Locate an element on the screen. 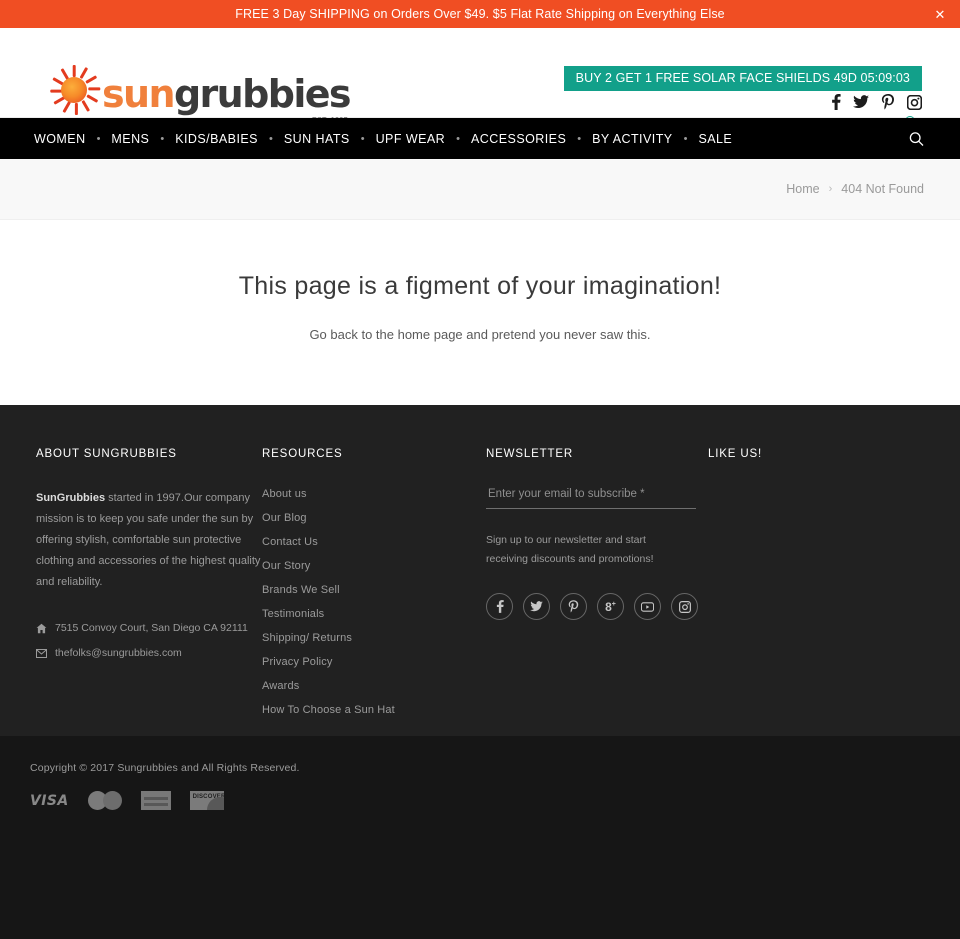 The height and width of the screenshot is (939, 960). about-heading: ABOUT SUNGRUBBIES is located at coordinates (106, 454).